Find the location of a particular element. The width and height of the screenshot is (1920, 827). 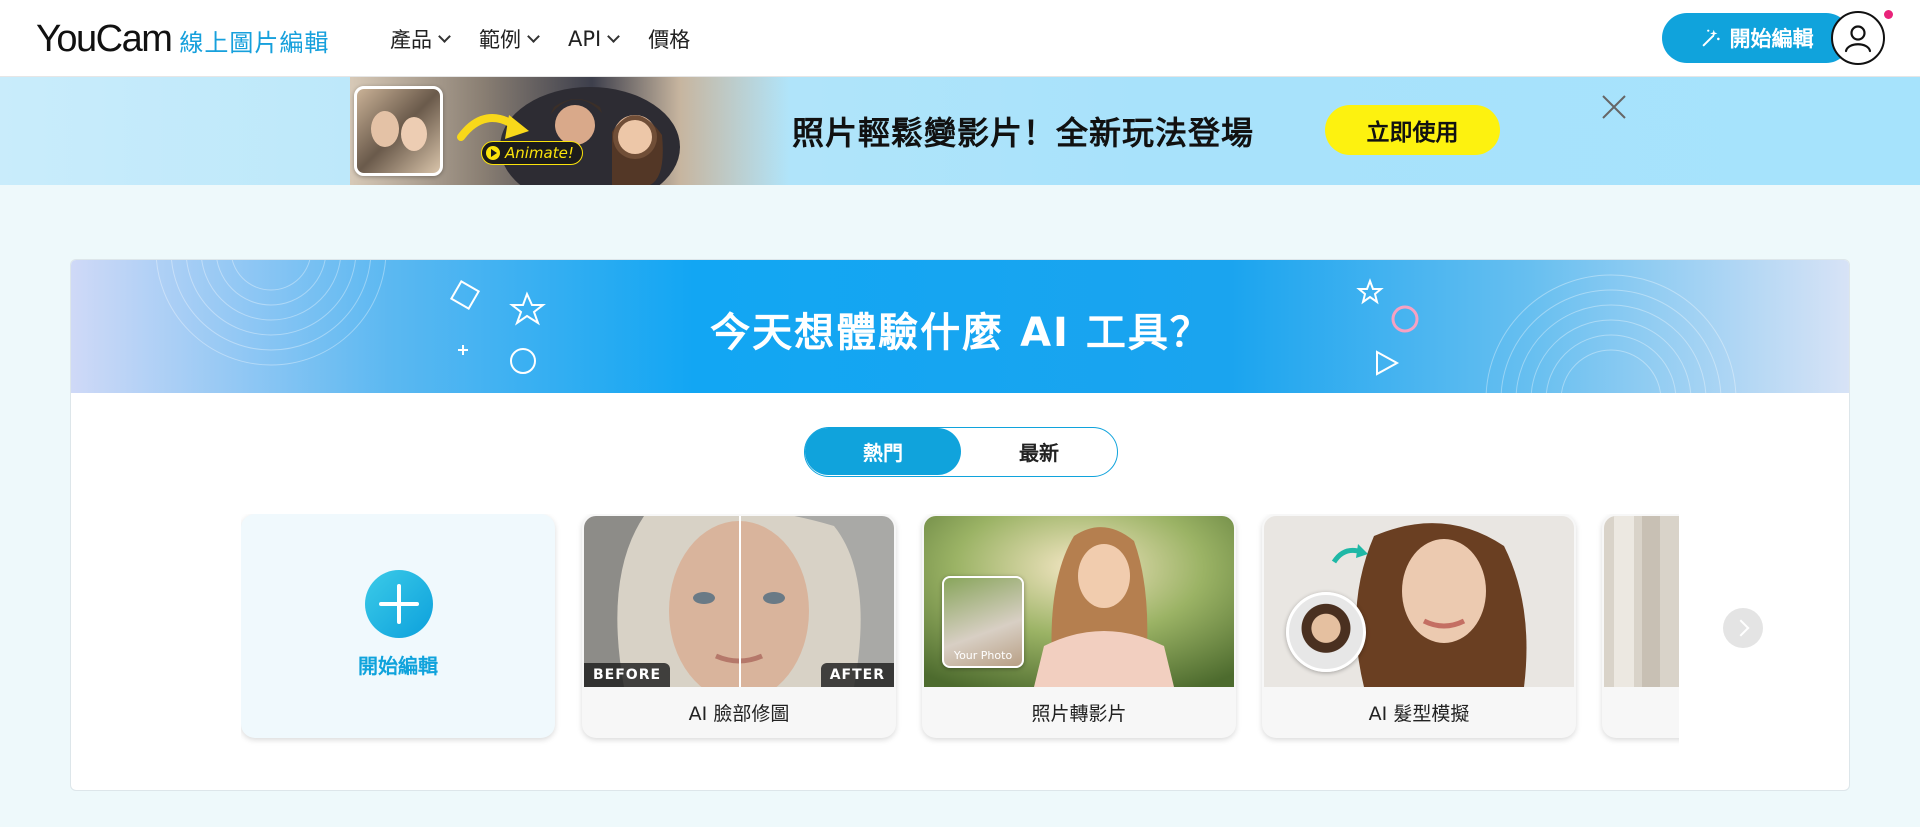

tool-card-partial is located at coordinates (1640, 626).